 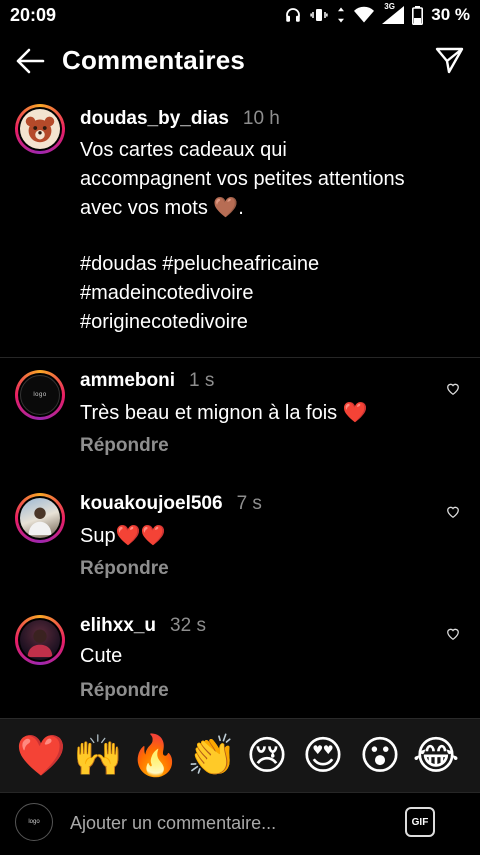 What do you see at coordinates (242, 179) in the screenshot?
I see `caption-line: accompagnent vos petites attentions` at bounding box center [242, 179].